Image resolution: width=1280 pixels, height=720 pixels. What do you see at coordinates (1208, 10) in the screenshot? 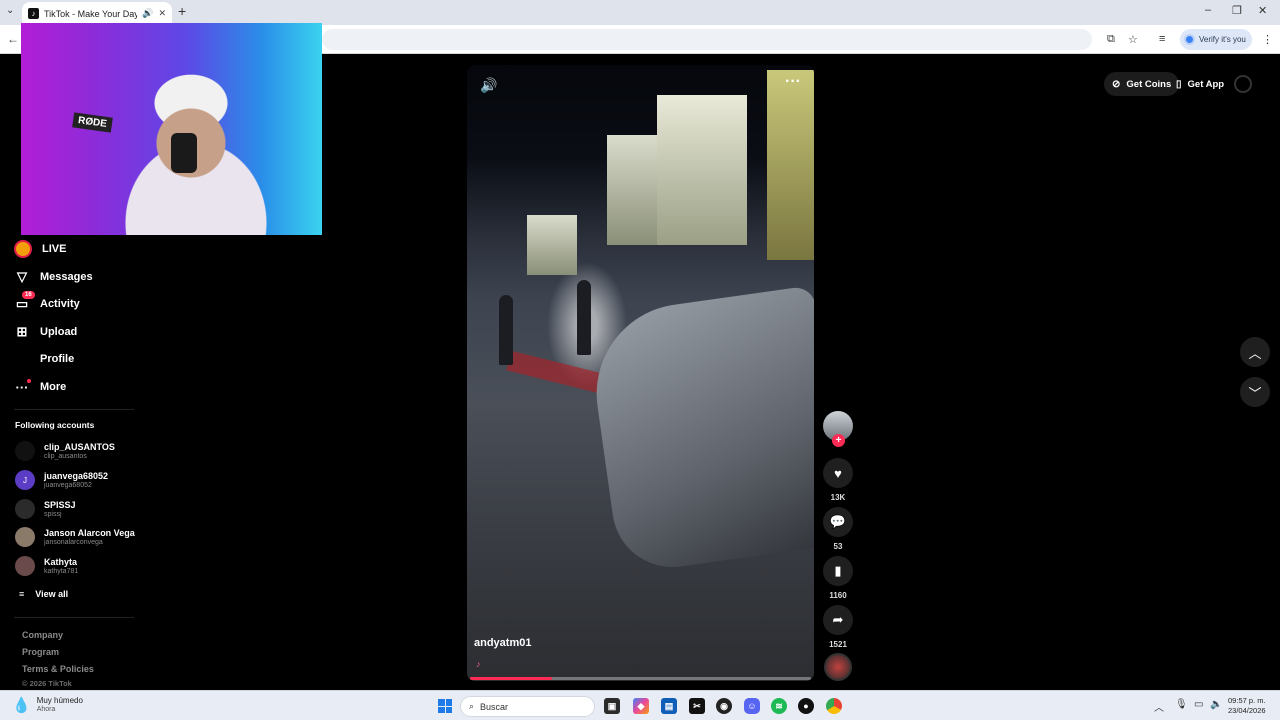
I see `minimize-icon: –` at bounding box center [1208, 10].